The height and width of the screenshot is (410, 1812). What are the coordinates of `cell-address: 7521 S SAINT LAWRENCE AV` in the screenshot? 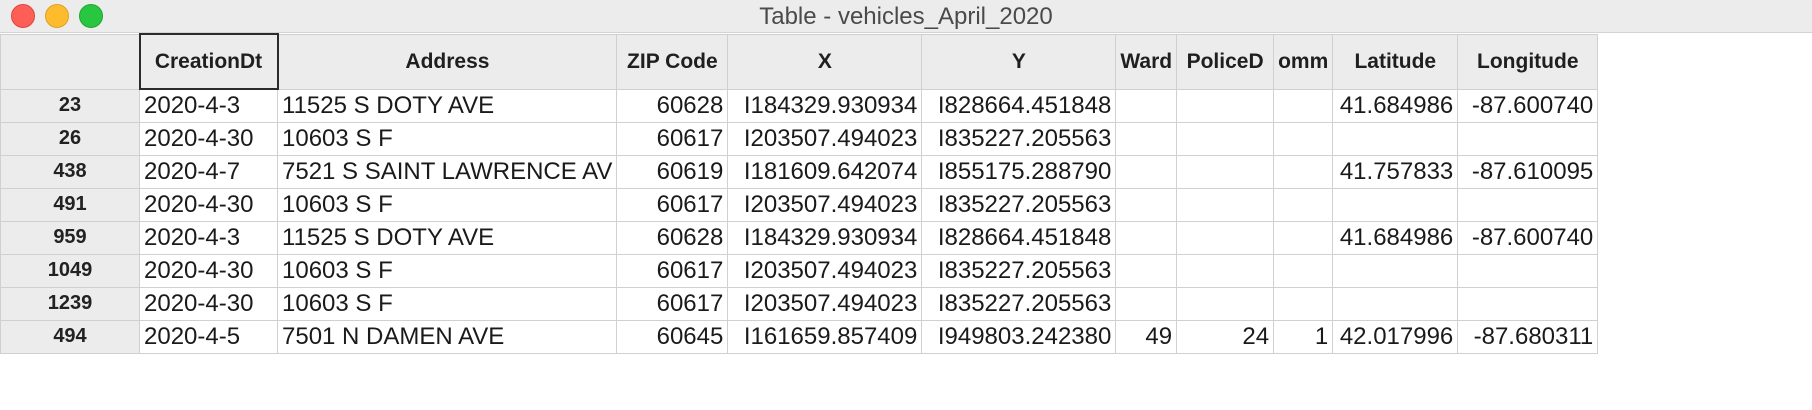 It's located at (447, 171).